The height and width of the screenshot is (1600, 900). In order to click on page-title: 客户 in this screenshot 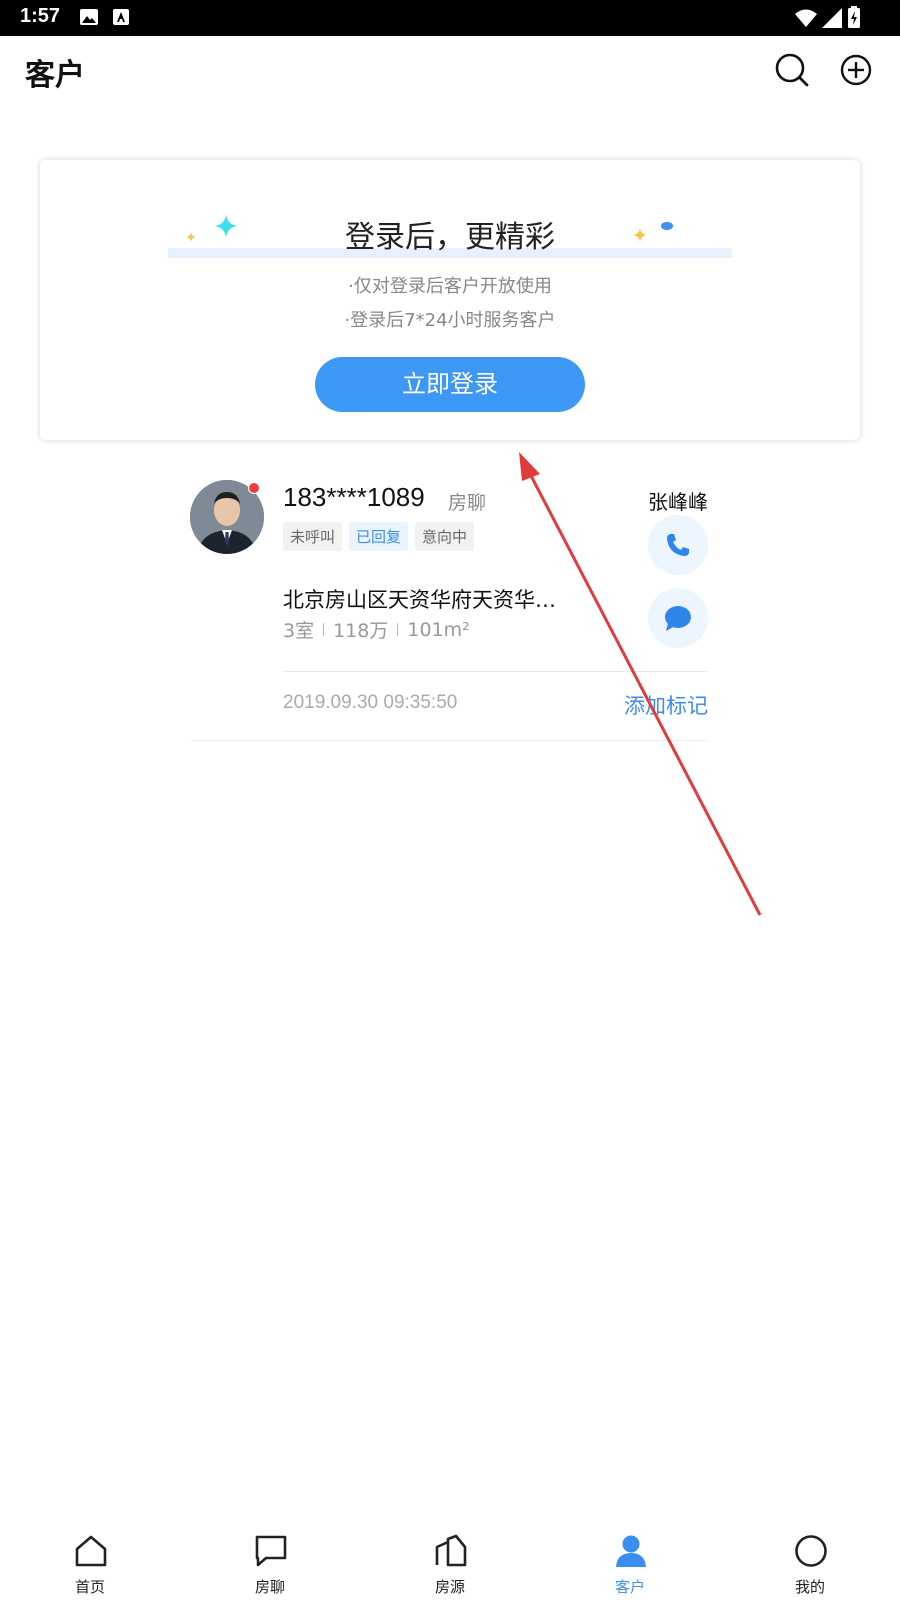, I will do `click(55, 75)`.